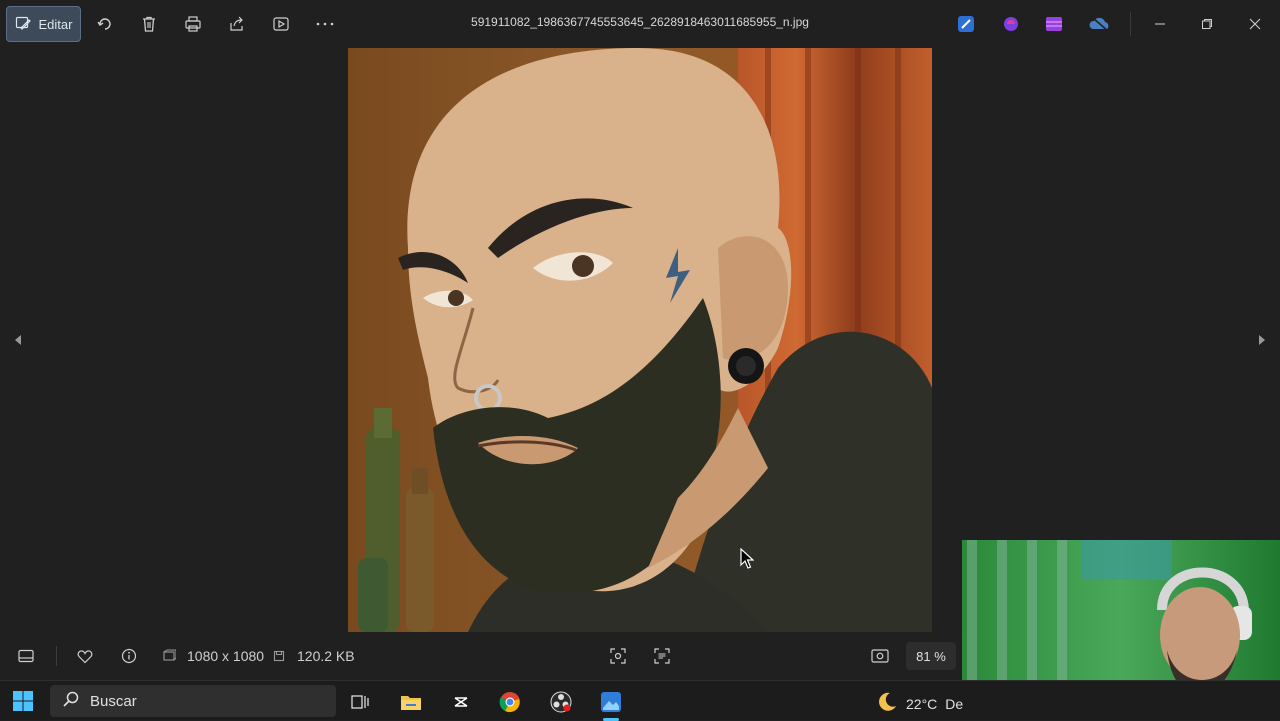 The image size is (1280, 721). Describe the element at coordinates (326, 656) in the screenshot. I see `file-size: 120.2 KB` at that location.